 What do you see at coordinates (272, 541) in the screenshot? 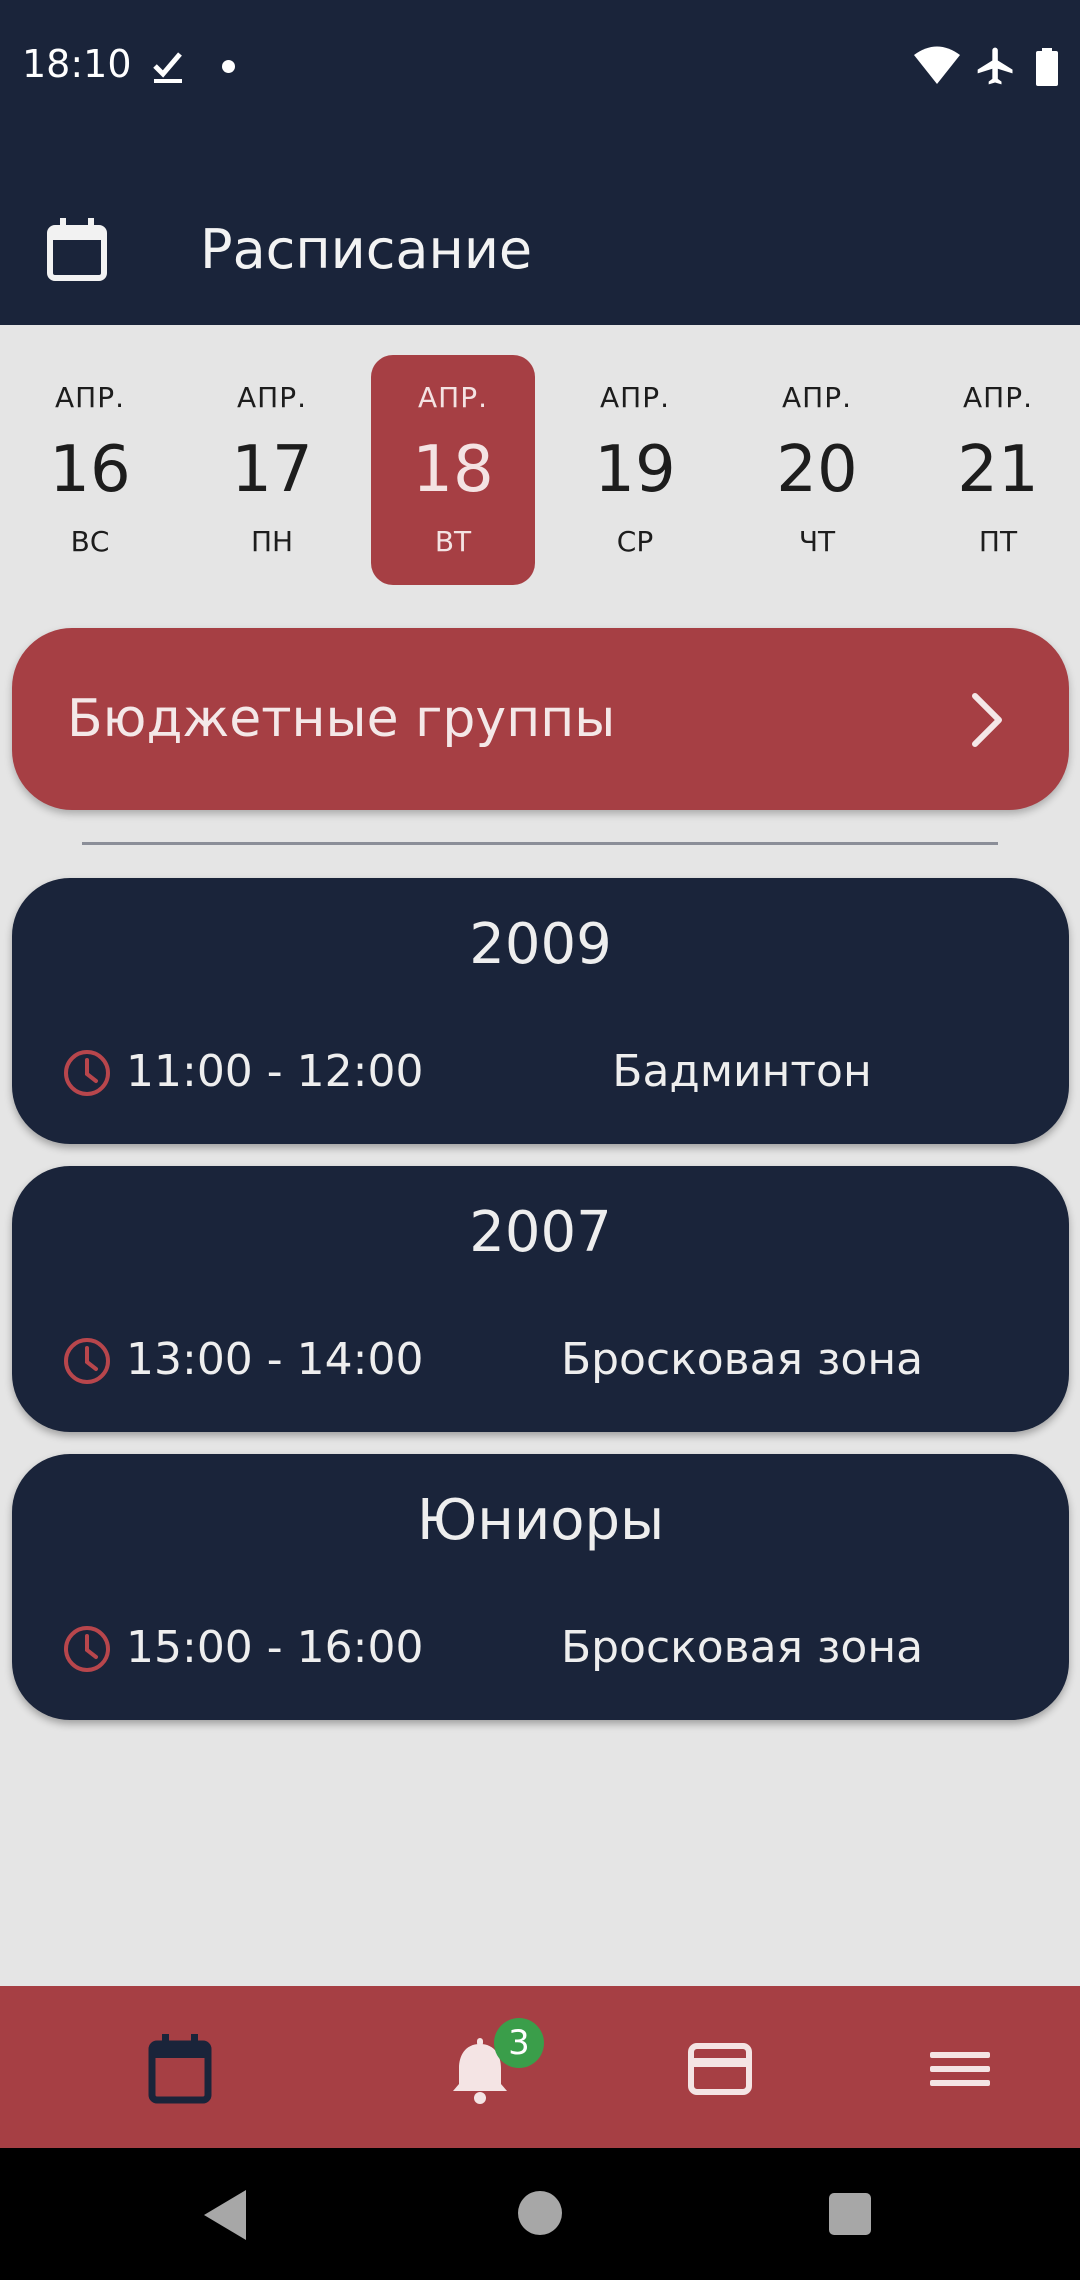
I see `date-weekday: ПН` at bounding box center [272, 541].